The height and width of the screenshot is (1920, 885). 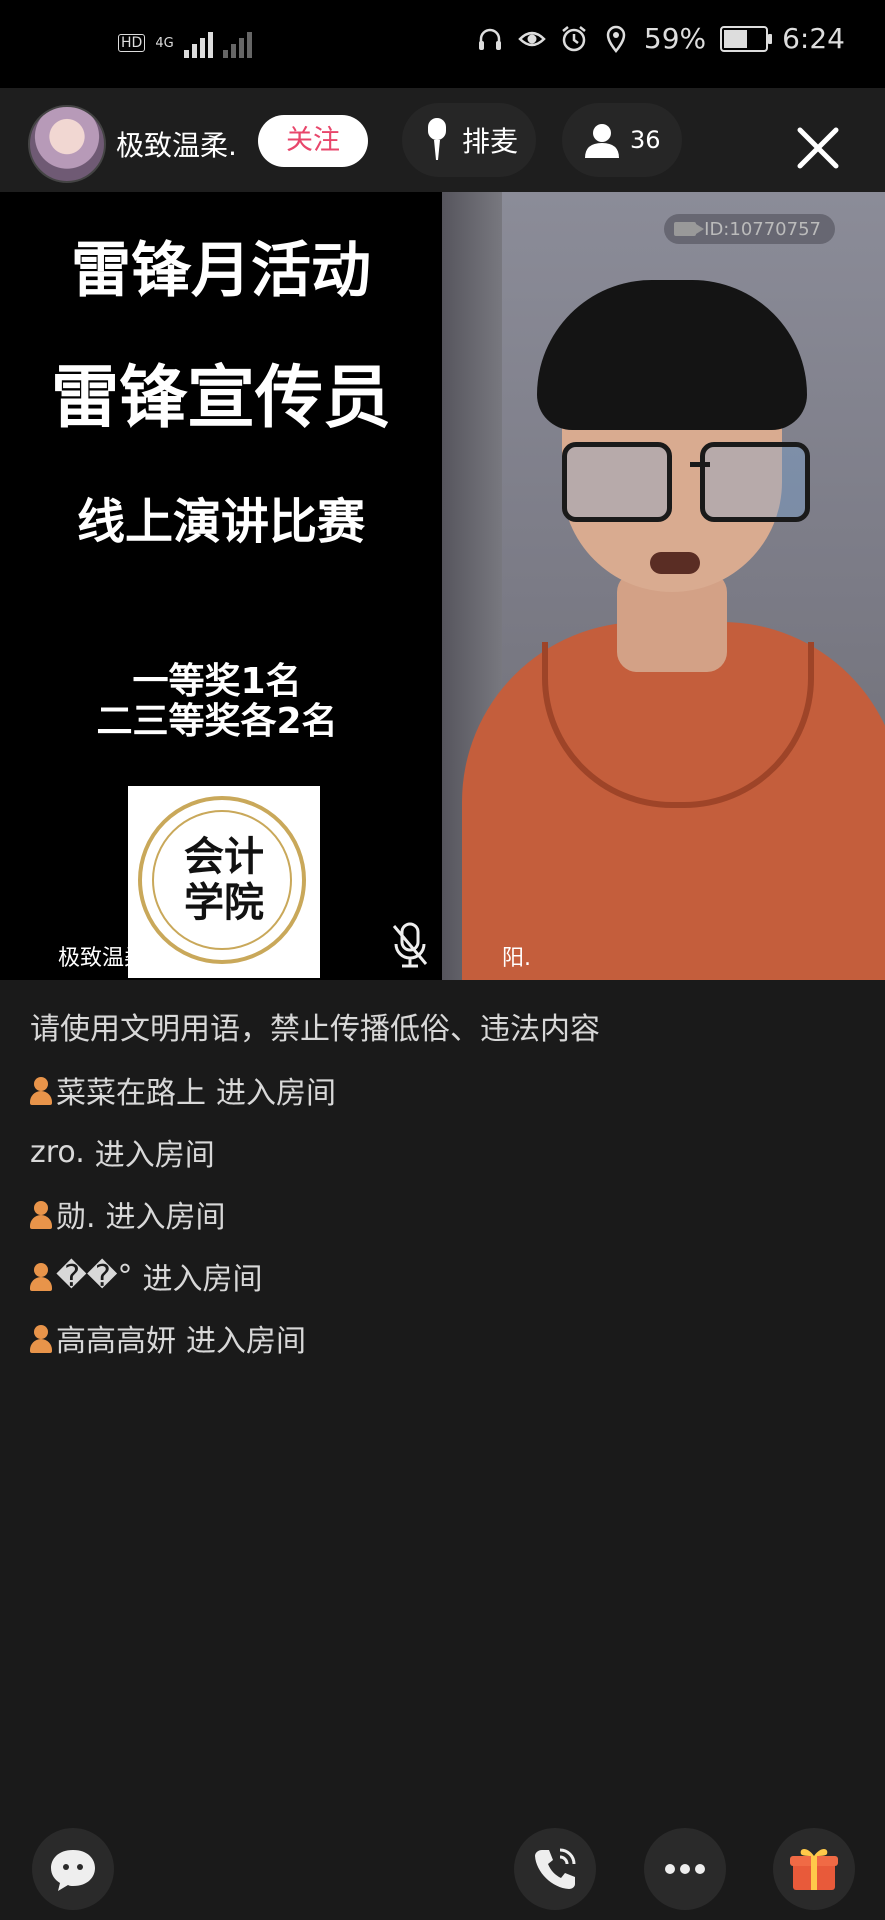 I want to click on battery-fill, so click(x=735, y=38).